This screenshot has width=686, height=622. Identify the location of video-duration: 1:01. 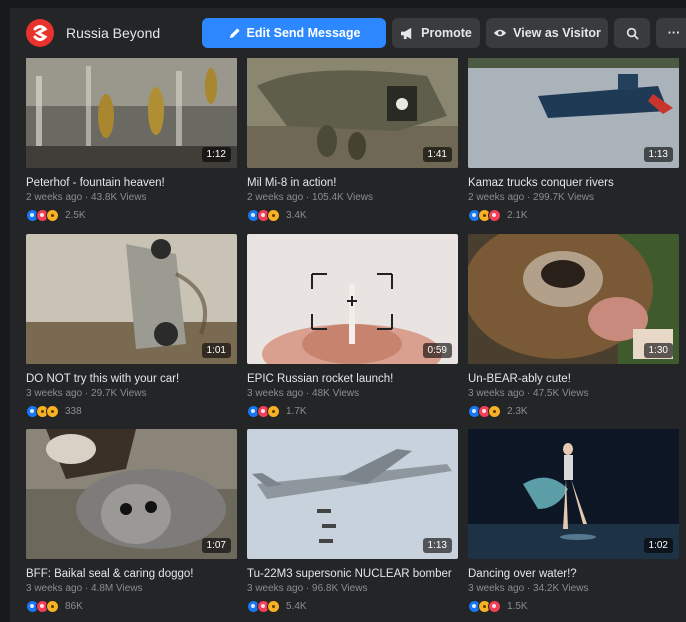
(216, 350).